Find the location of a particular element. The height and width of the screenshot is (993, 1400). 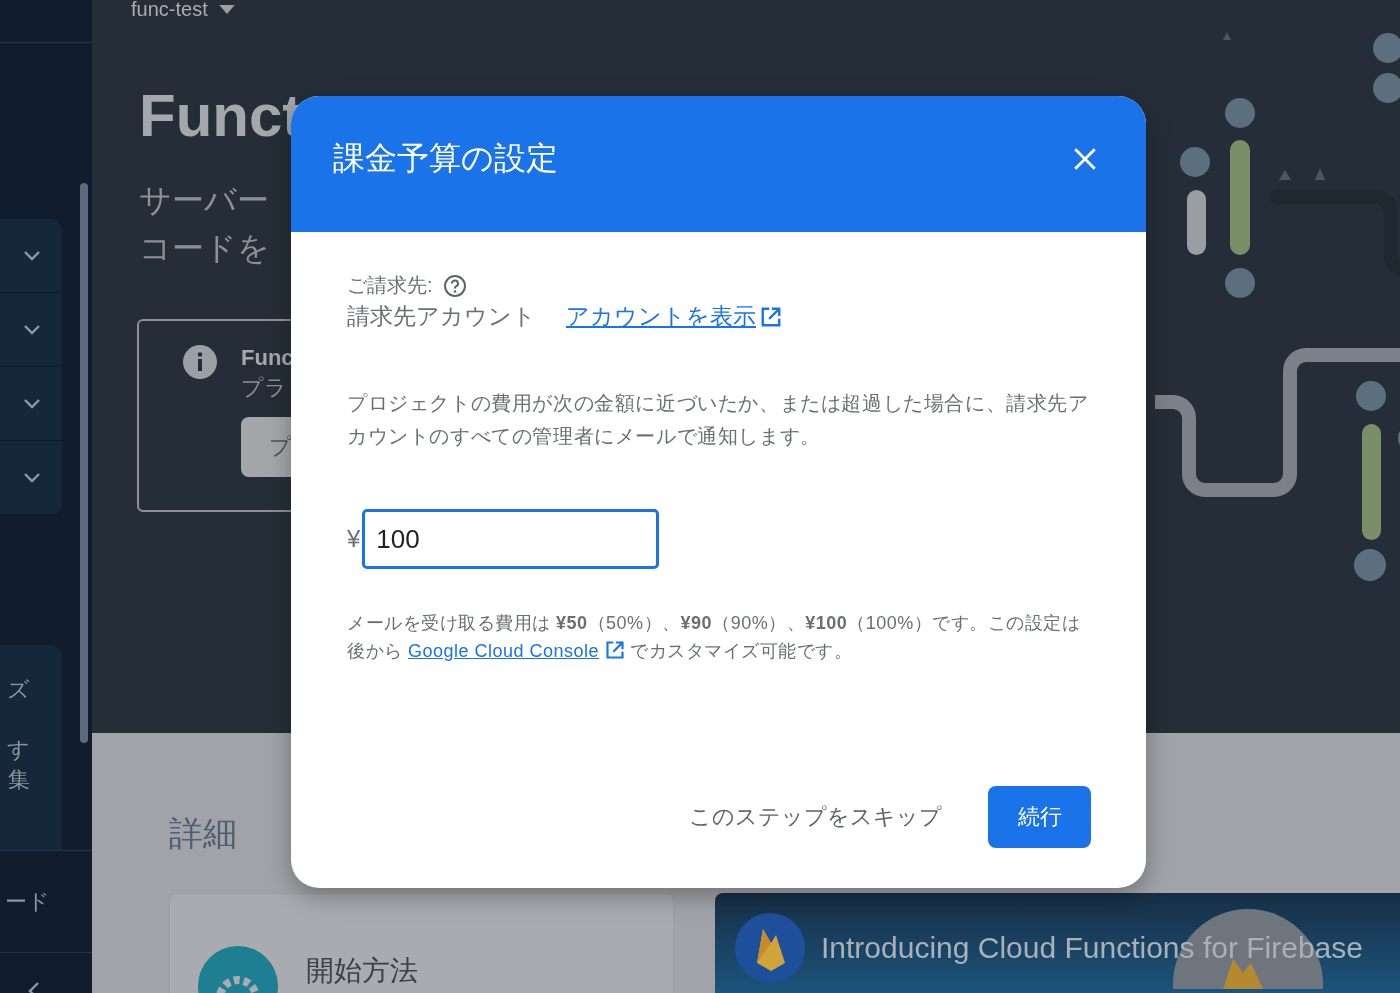

flame-icon is located at coordinates (770, 948).